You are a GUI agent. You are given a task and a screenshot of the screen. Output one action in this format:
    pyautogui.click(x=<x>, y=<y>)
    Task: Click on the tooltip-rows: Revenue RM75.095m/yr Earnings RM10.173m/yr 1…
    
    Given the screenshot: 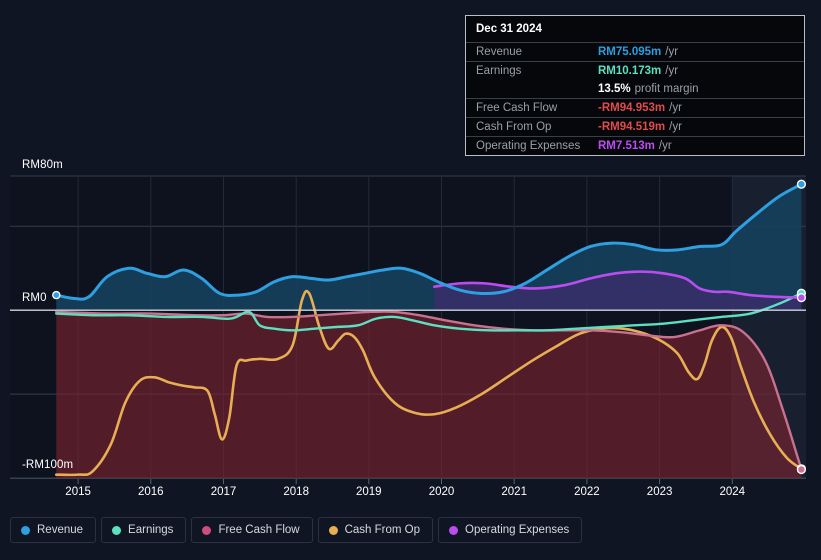 What is the action you would take?
    pyautogui.click(x=635, y=98)
    